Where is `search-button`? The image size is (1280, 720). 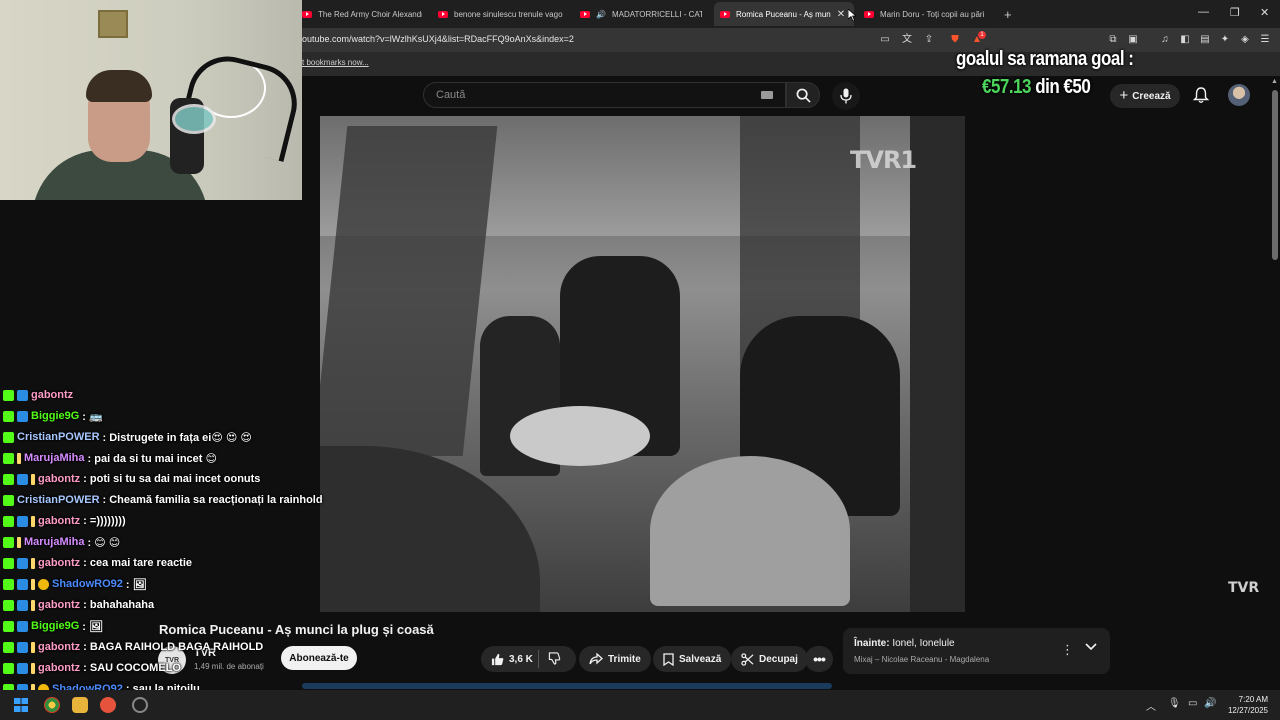 search-button is located at coordinates (803, 95).